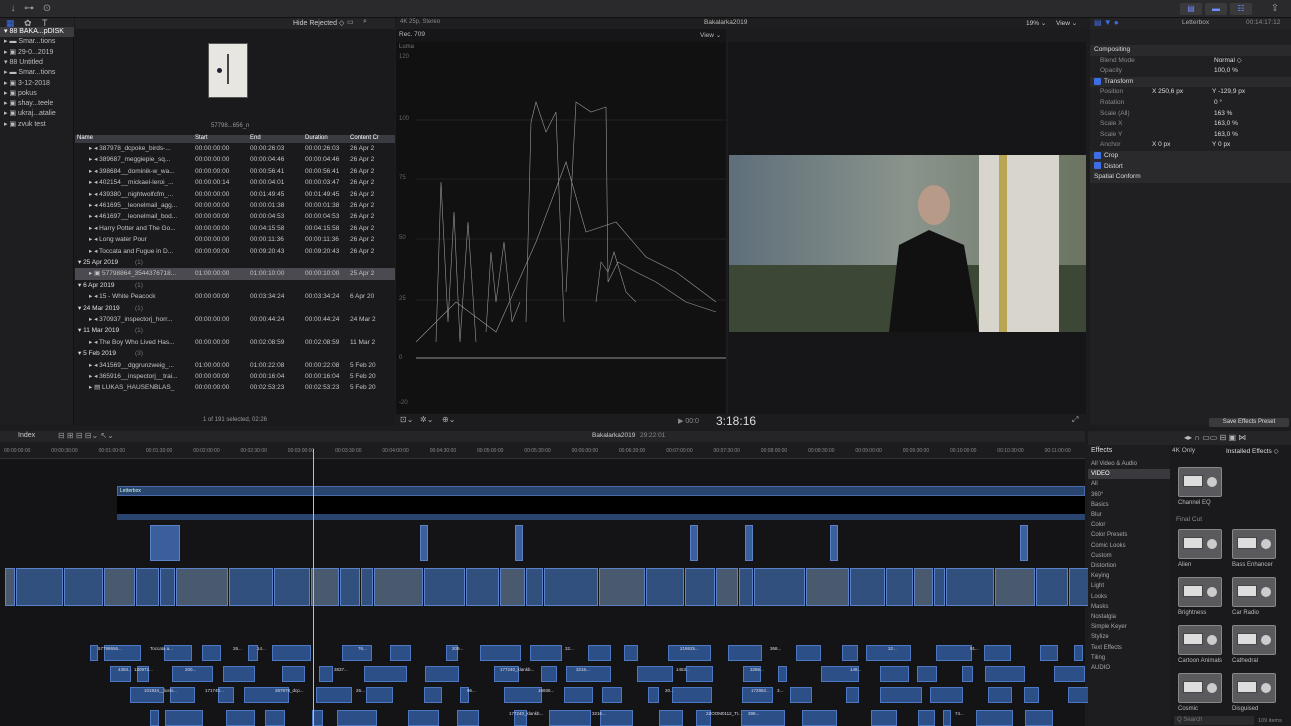  Describe the element at coordinates (1190, 156) in the screenshot. I see `inspector-row: Crop` at that location.